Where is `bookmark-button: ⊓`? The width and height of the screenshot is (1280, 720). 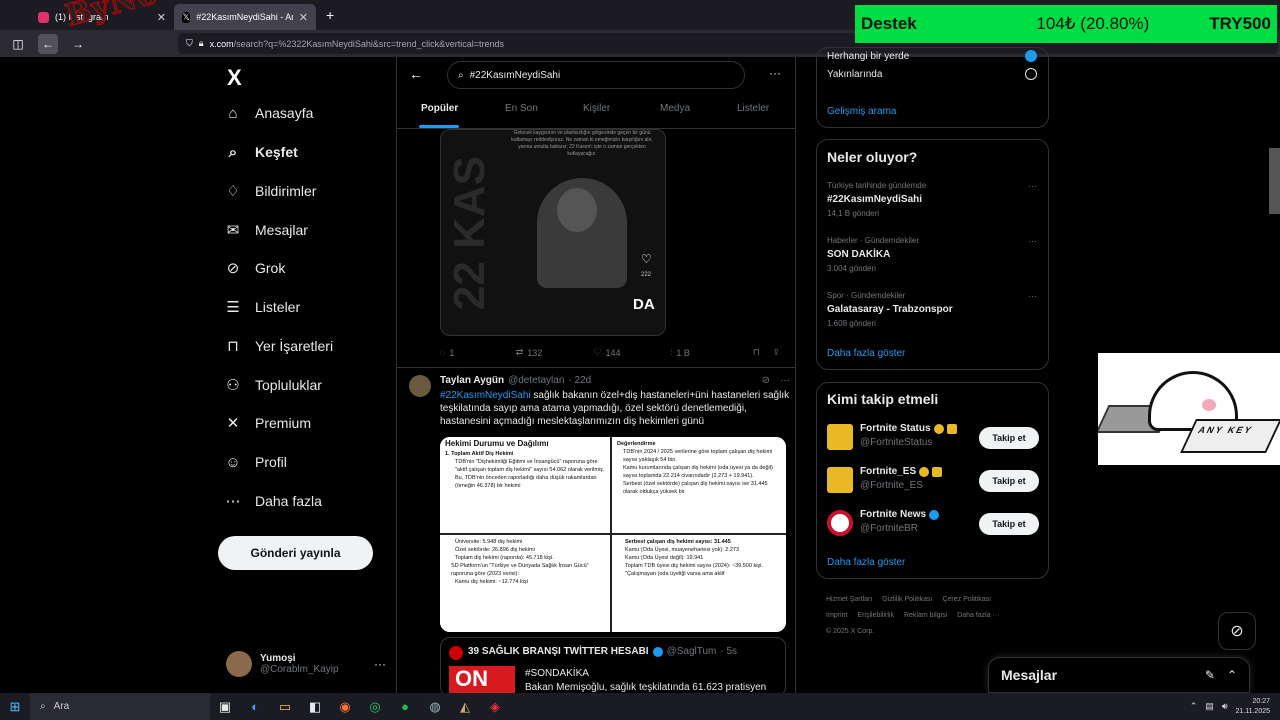
bookmark-button: ⊓ is located at coordinates (763, 352).